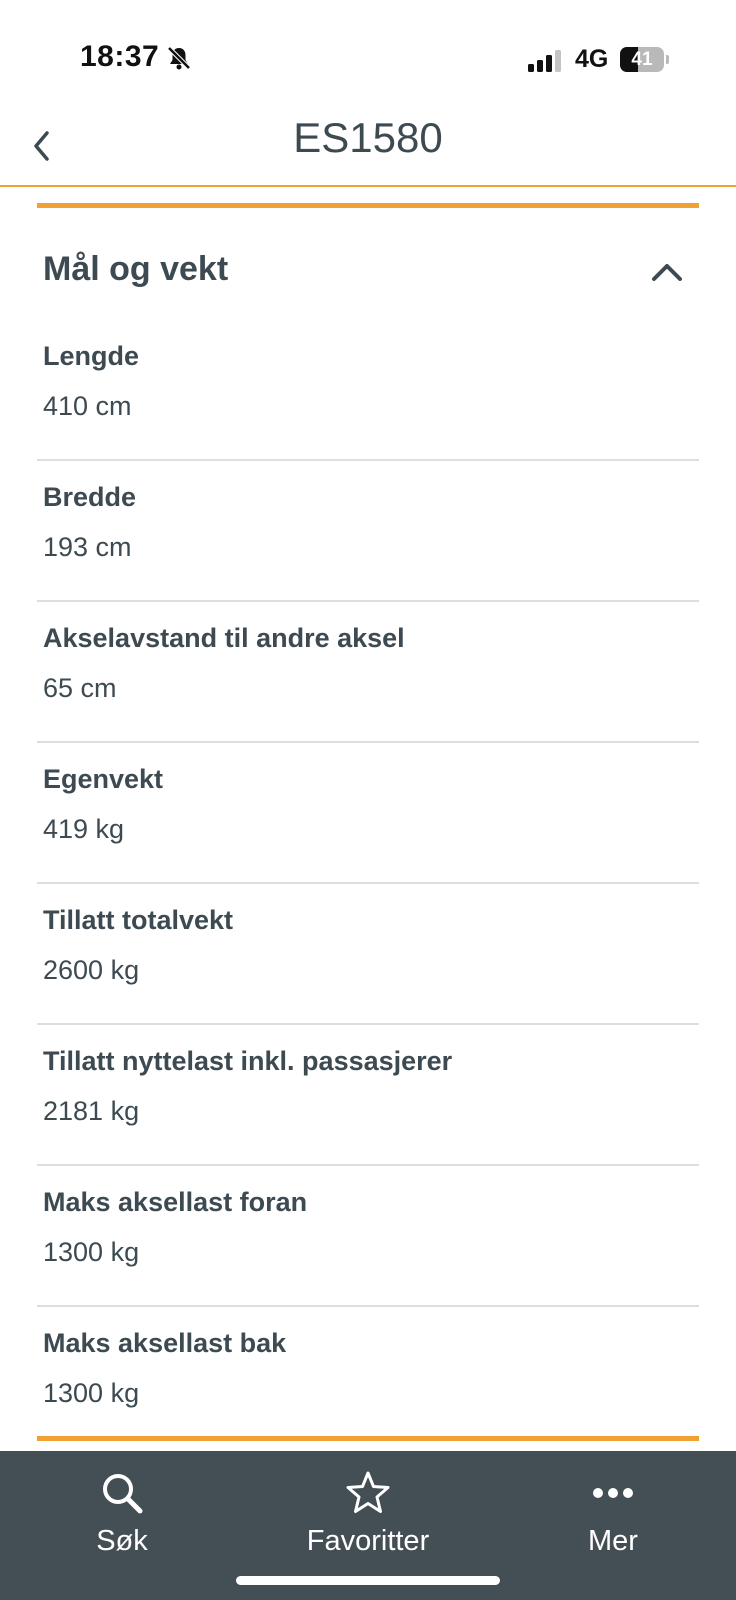 This screenshot has width=736, height=1600. Describe the element at coordinates (368, 1580) in the screenshot. I see `home-indicator` at that location.